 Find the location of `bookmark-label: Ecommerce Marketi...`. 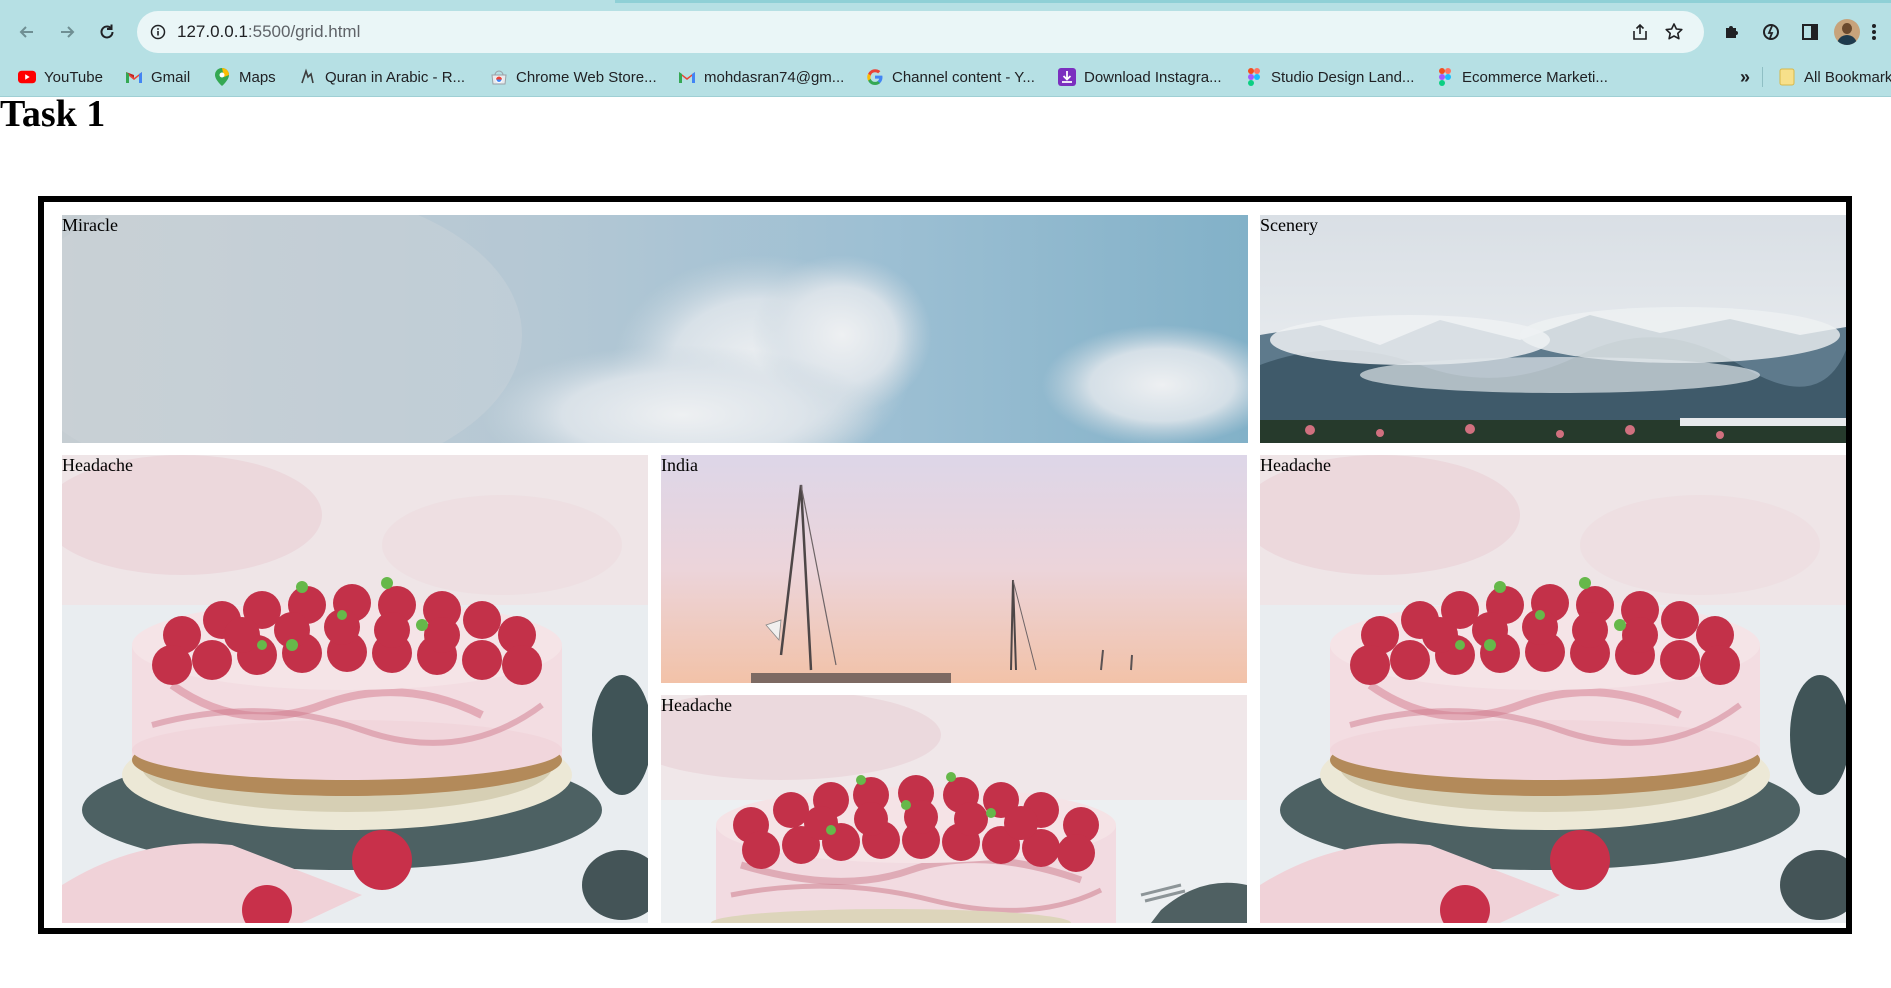

bookmark-label: Ecommerce Marketi... is located at coordinates (1535, 77).